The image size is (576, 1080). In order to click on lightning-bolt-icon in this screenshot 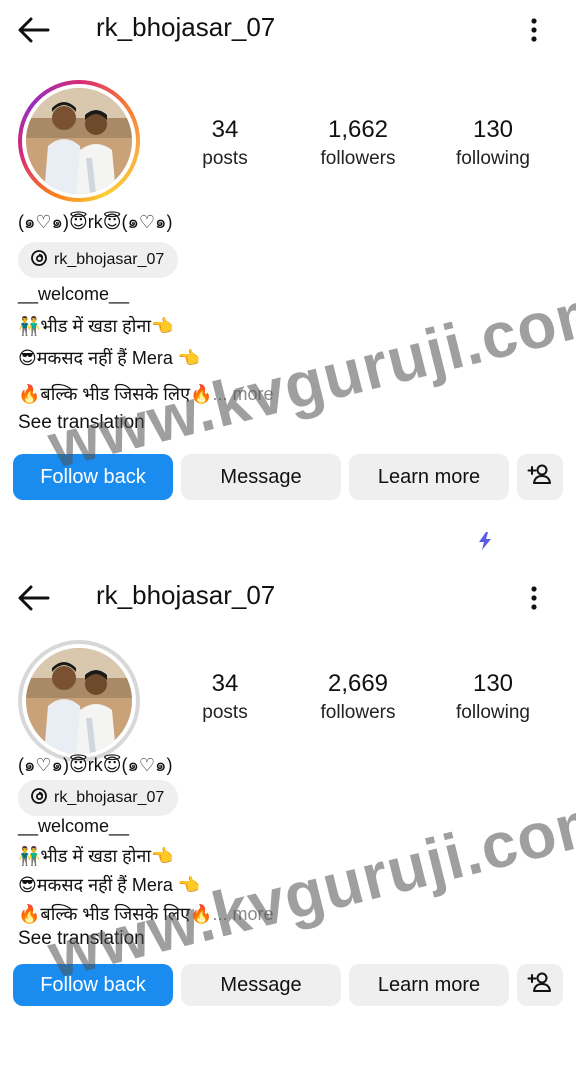, I will do `click(485, 543)`.